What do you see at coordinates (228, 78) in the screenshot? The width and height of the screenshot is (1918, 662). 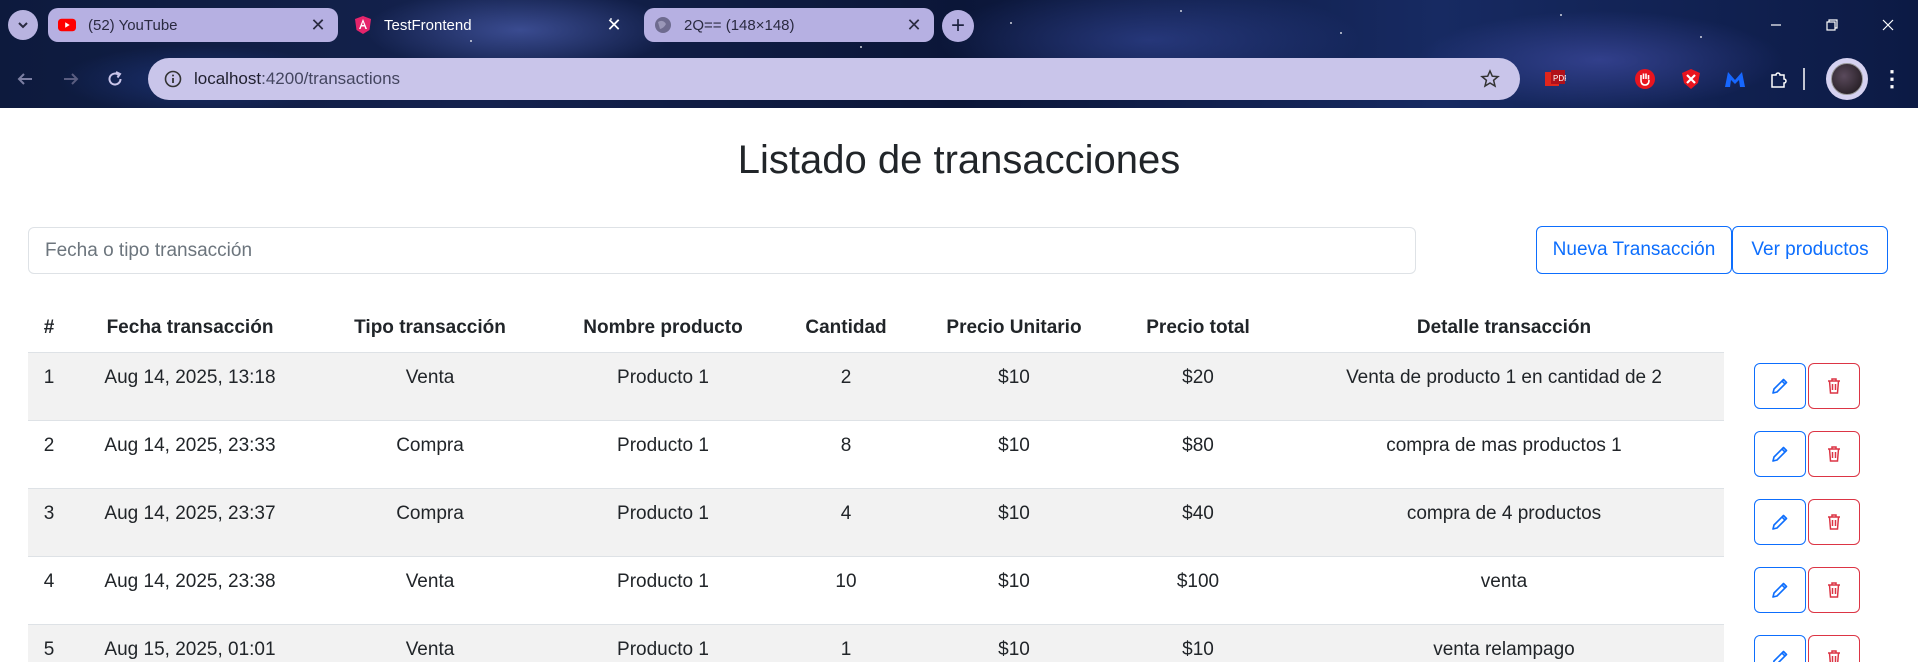 I see `url-host: localhost` at bounding box center [228, 78].